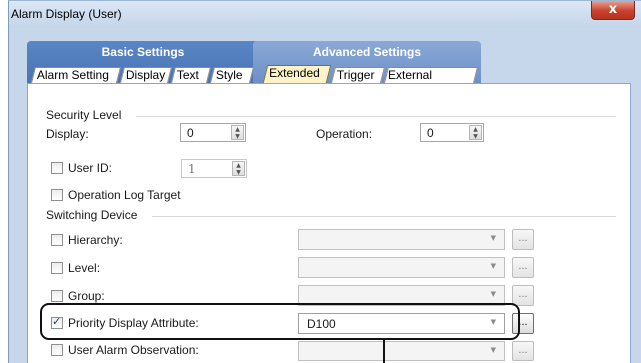 Image resolution: width=641 pixels, height=363 pixels. What do you see at coordinates (57, 195) in the screenshot?
I see `operation-log-checkbox` at bounding box center [57, 195].